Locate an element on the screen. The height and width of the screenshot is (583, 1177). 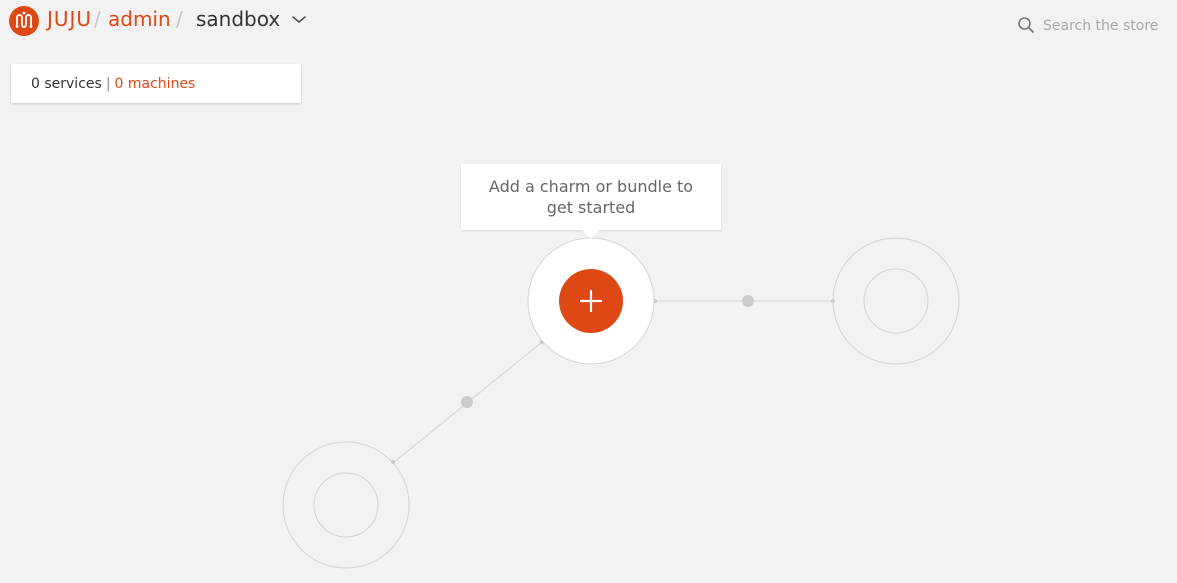
search-icon is located at coordinates (1026, 25).